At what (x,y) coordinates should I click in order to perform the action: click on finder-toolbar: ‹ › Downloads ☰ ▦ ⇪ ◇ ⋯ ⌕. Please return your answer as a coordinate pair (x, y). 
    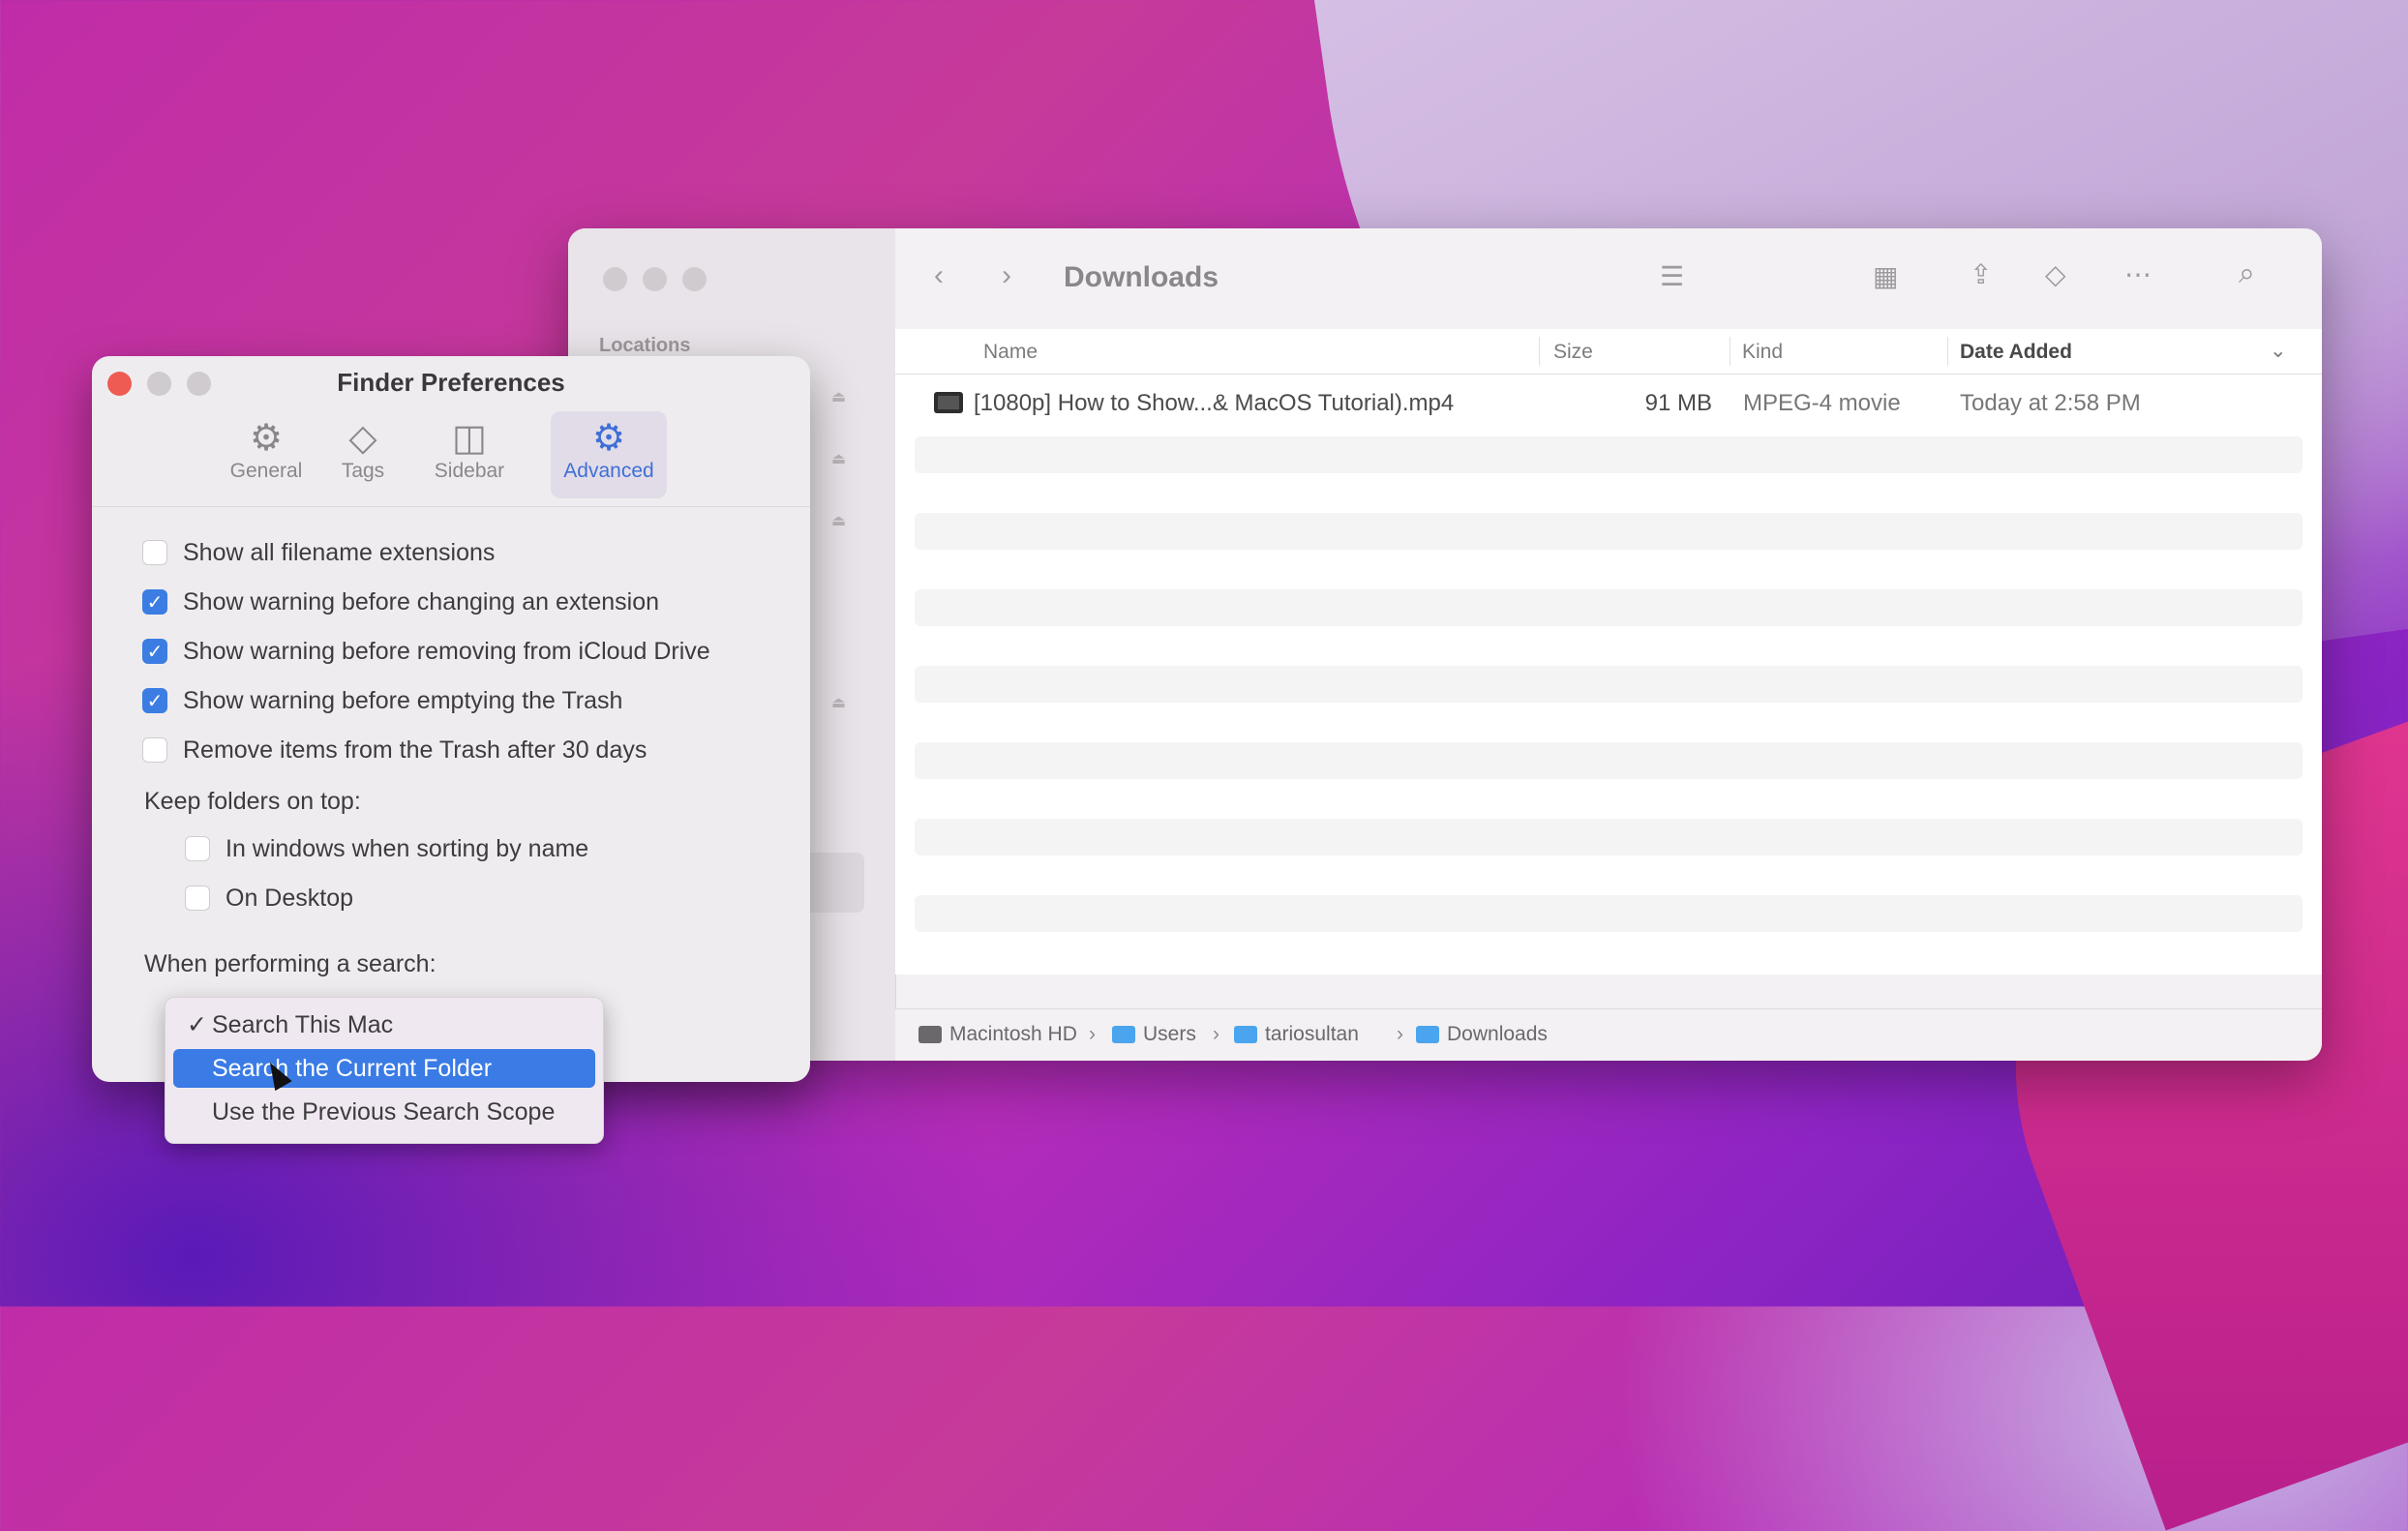
    Looking at the image, I should click on (1608, 279).